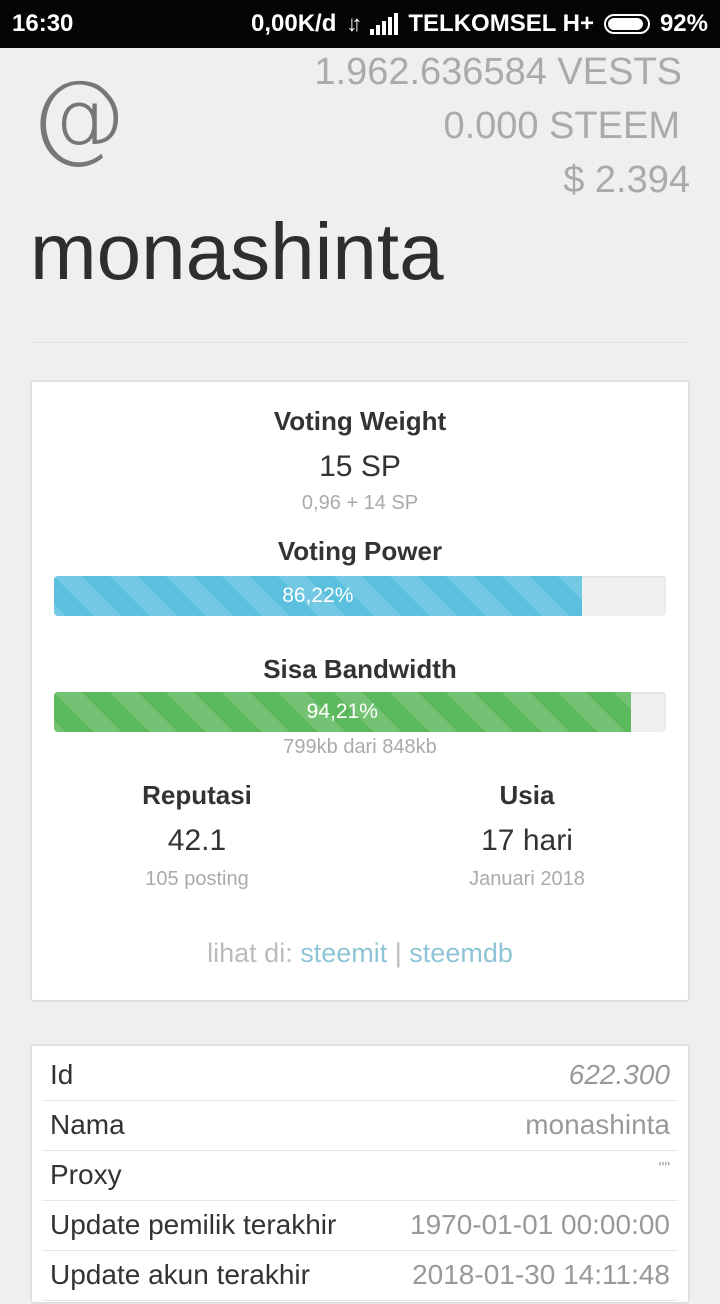 The height and width of the screenshot is (1304, 720). I want to click on table-row: Nama monashinta, so click(360, 1125).